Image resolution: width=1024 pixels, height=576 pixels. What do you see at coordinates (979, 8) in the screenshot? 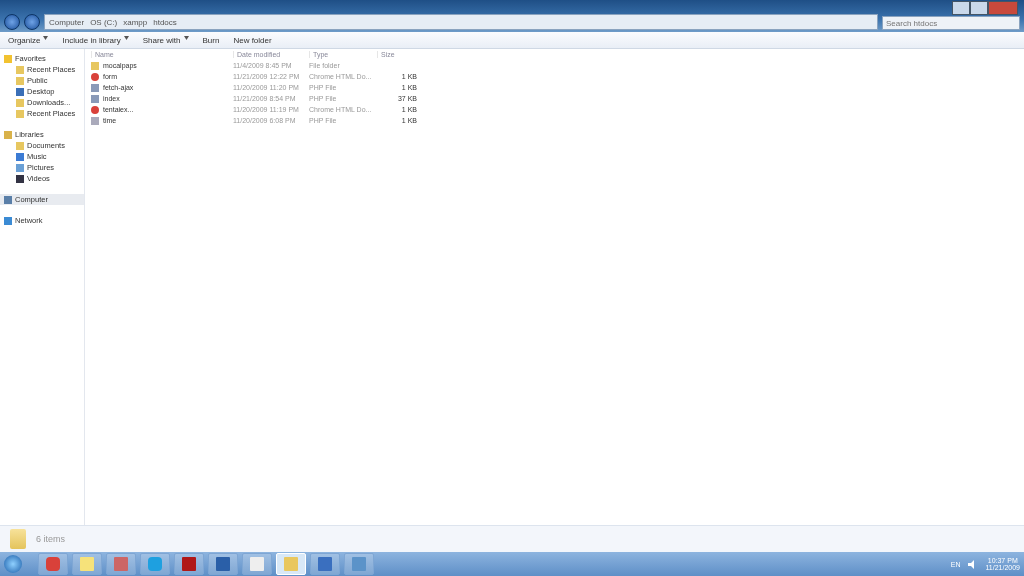
I see `maximize-button` at bounding box center [979, 8].